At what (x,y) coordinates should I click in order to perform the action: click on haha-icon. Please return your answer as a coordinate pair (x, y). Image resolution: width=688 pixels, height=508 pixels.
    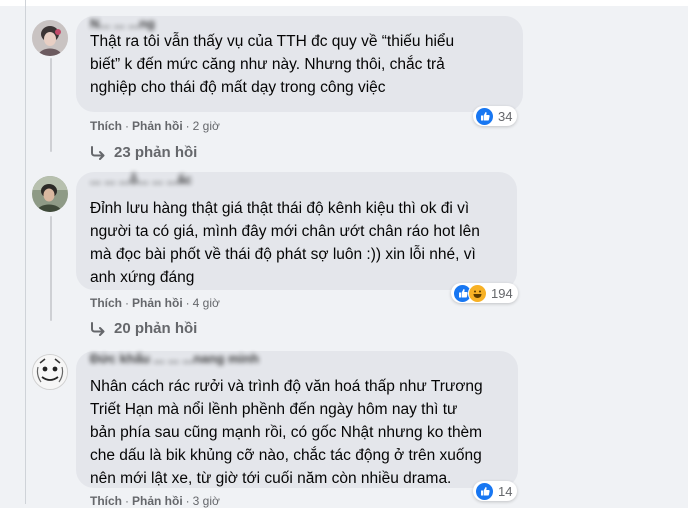
    Looking at the image, I should click on (477, 293).